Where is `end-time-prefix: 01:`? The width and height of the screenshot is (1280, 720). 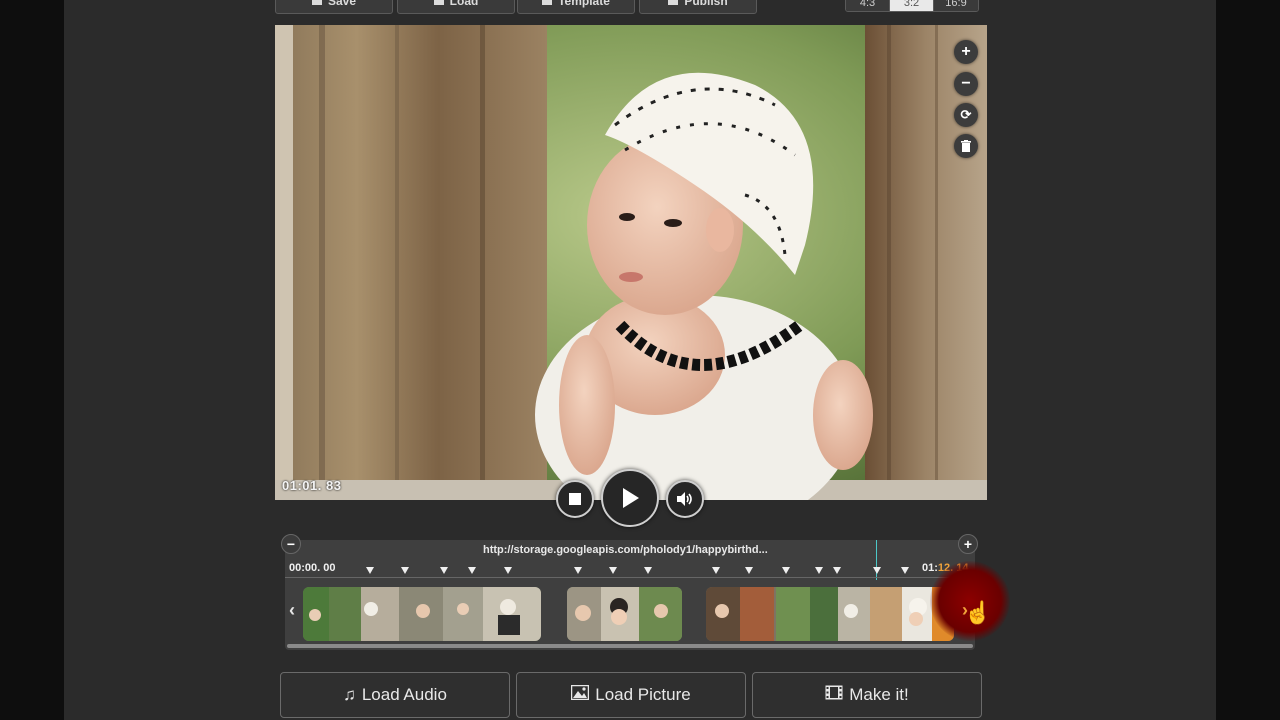
end-time-prefix: 01: is located at coordinates (930, 568).